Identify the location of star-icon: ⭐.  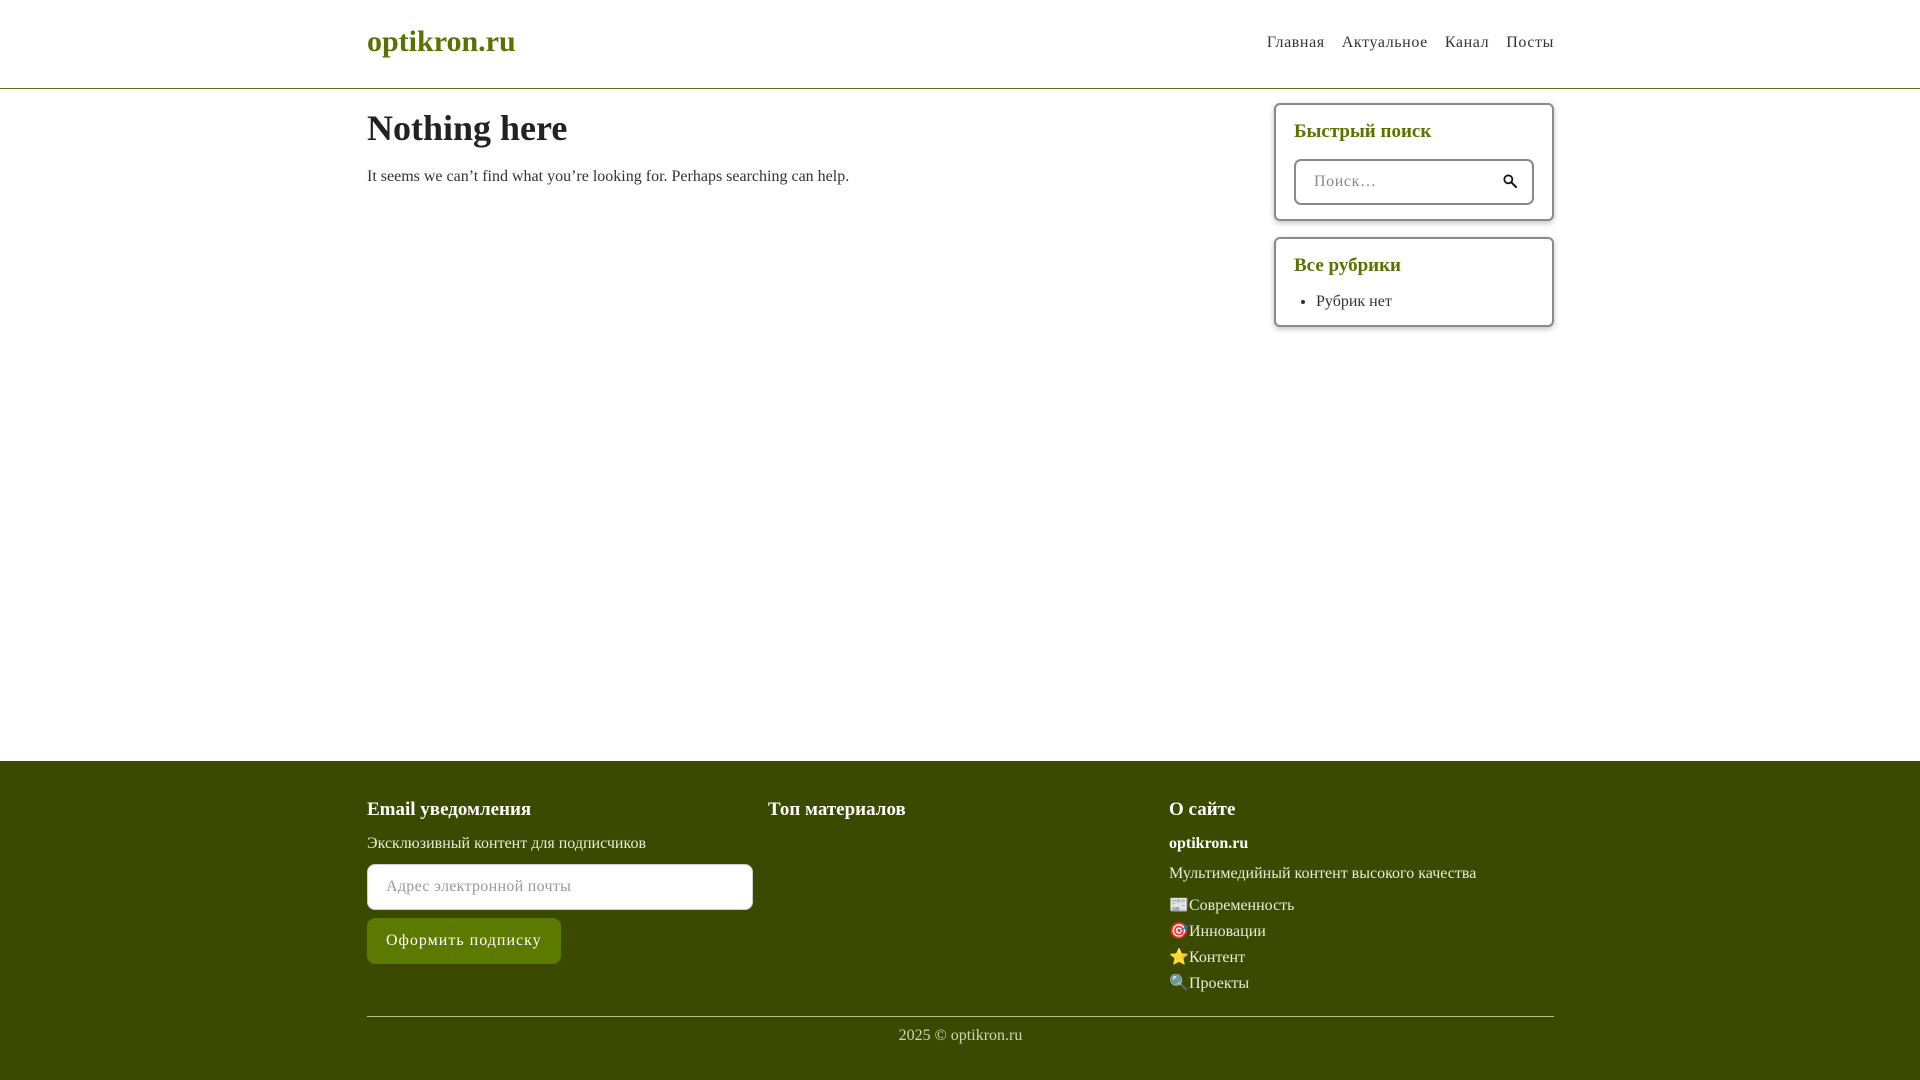
(1179, 957).